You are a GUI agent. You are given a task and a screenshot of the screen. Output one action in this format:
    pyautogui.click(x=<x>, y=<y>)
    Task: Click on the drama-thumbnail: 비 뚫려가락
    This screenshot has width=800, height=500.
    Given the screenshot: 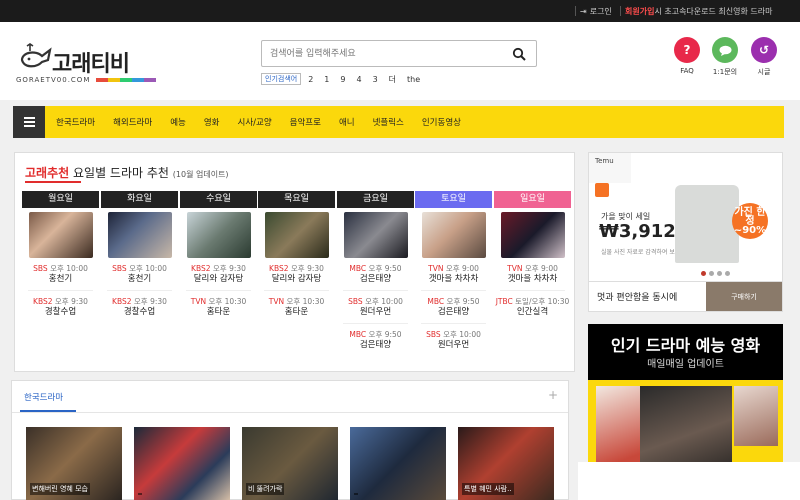 What is the action you would take?
    pyautogui.click(x=290, y=463)
    